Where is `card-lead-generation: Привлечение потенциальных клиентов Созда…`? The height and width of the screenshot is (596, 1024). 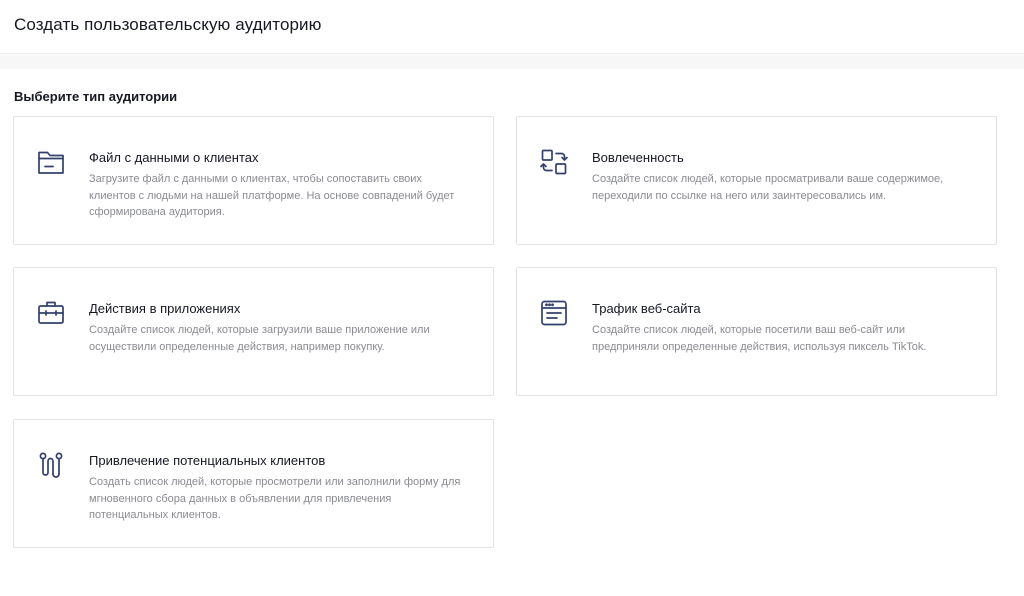 card-lead-generation: Привлечение потенциальных клиентов Созда… is located at coordinates (253, 483).